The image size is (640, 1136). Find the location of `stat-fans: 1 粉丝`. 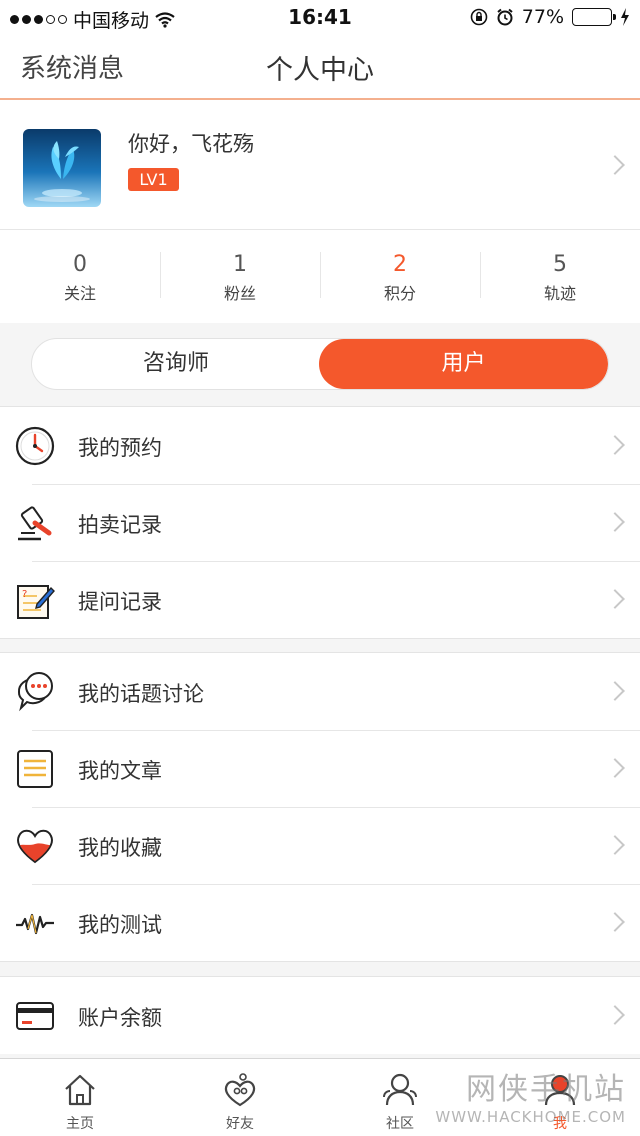

stat-fans: 1 粉丝 is located at coordinates (240, 276).